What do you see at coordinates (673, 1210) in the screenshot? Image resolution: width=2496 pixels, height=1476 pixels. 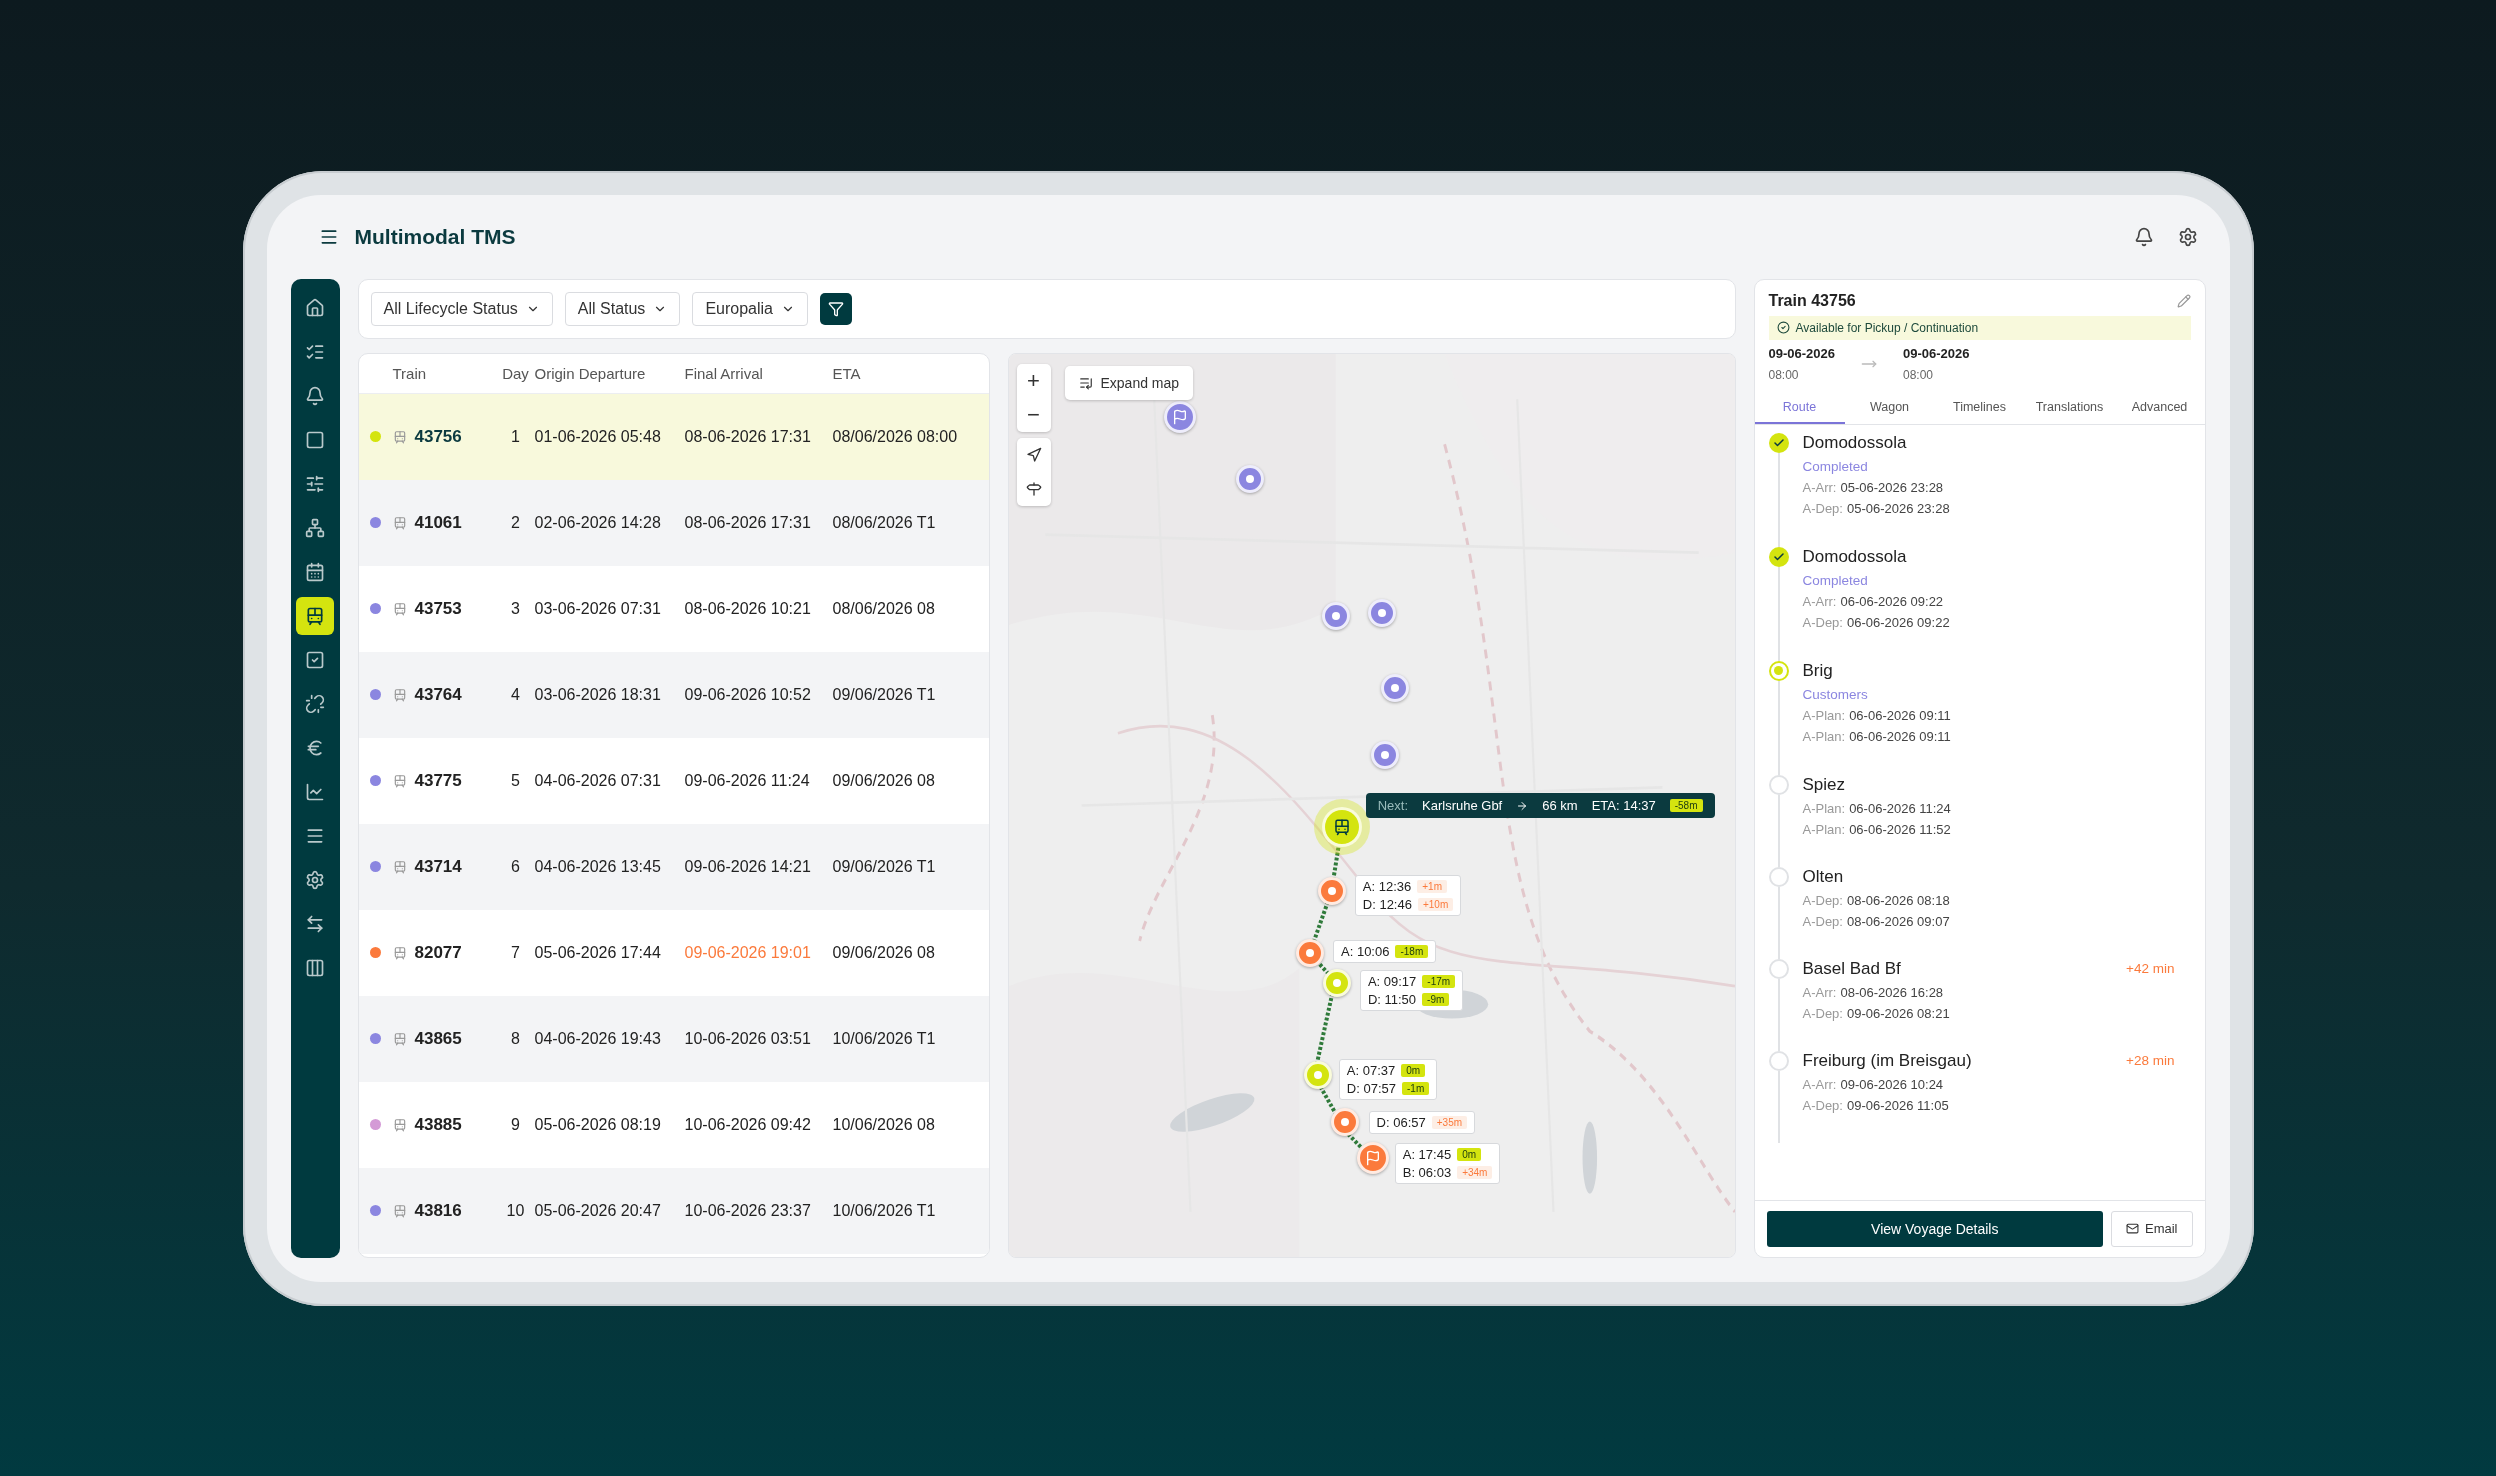 I see `table-row: 43816 10 05-06-2026 20:47 10-06-2026 23:37 10/06/2026 T1` at bounding box center [673, 1210].